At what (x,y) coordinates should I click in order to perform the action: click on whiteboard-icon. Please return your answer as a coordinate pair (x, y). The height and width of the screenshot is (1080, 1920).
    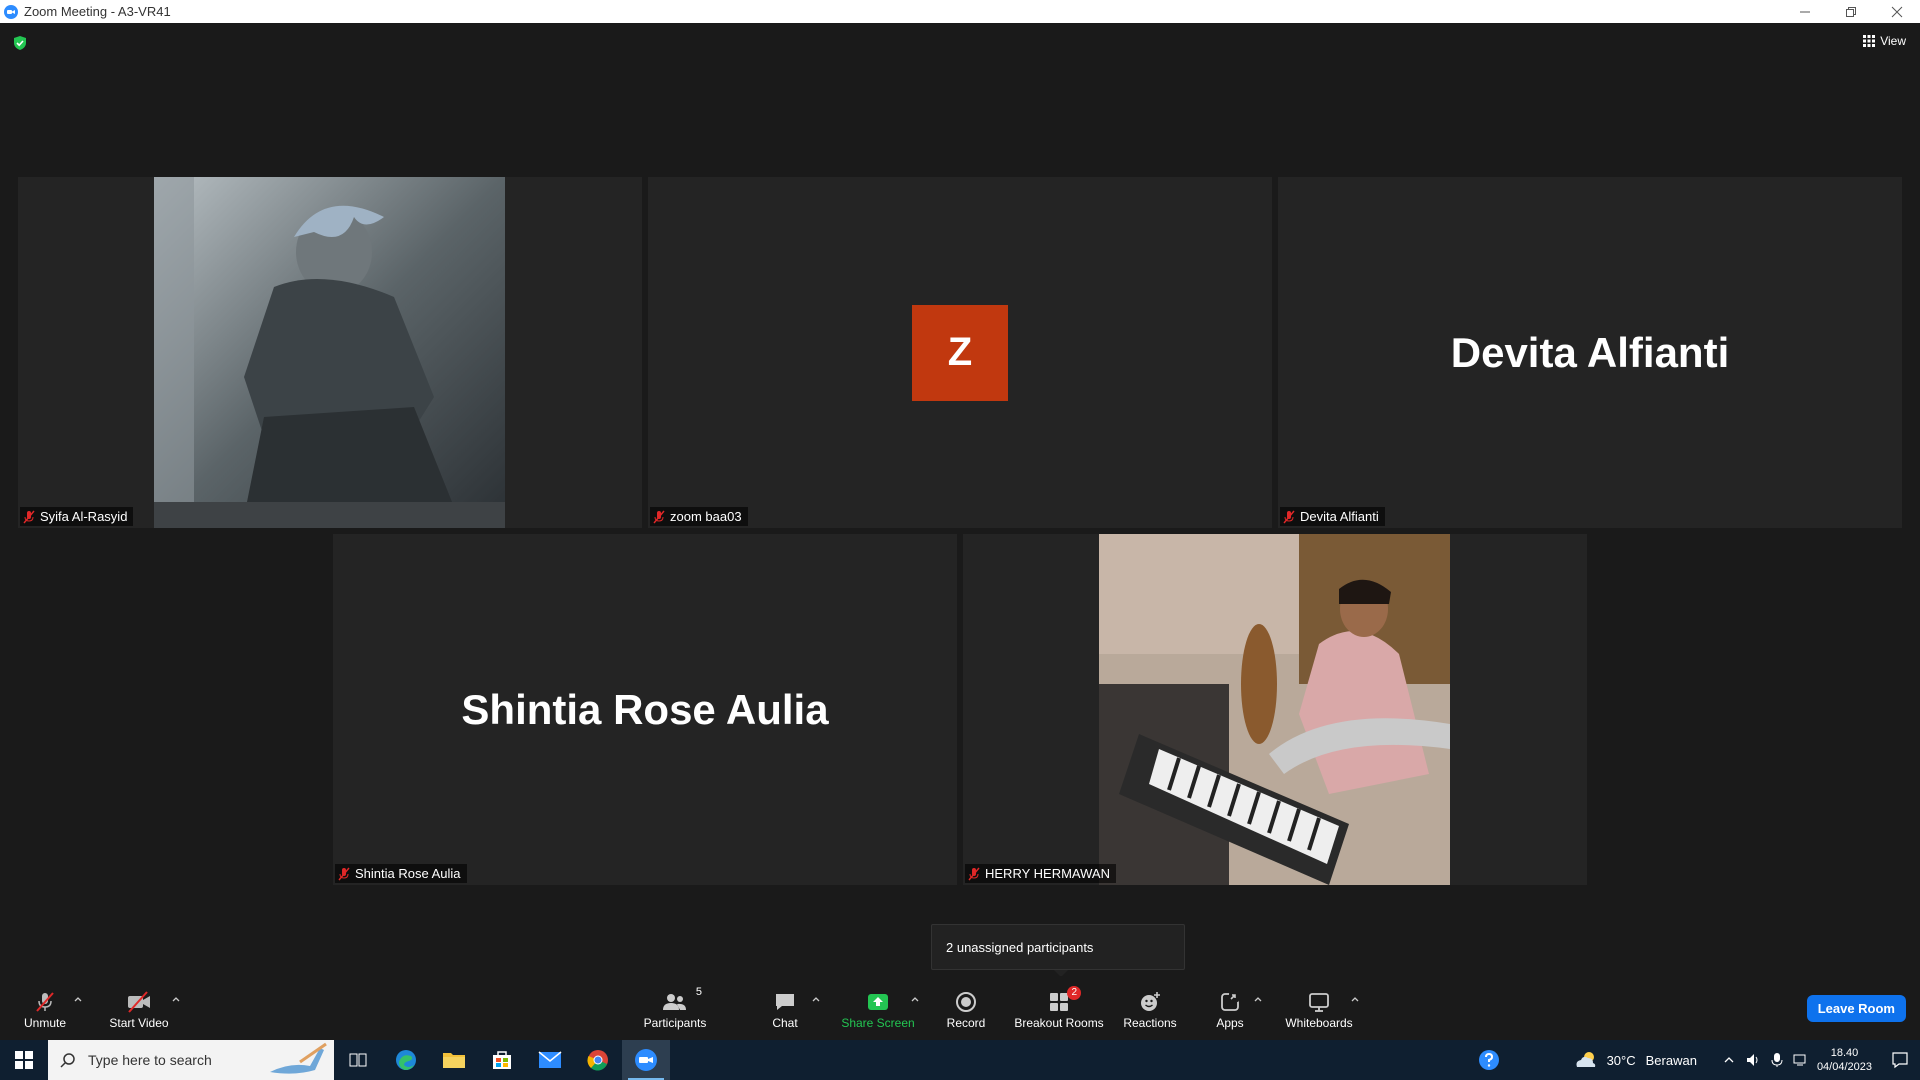
    Looking at the image, I should click on (1319, 1002).